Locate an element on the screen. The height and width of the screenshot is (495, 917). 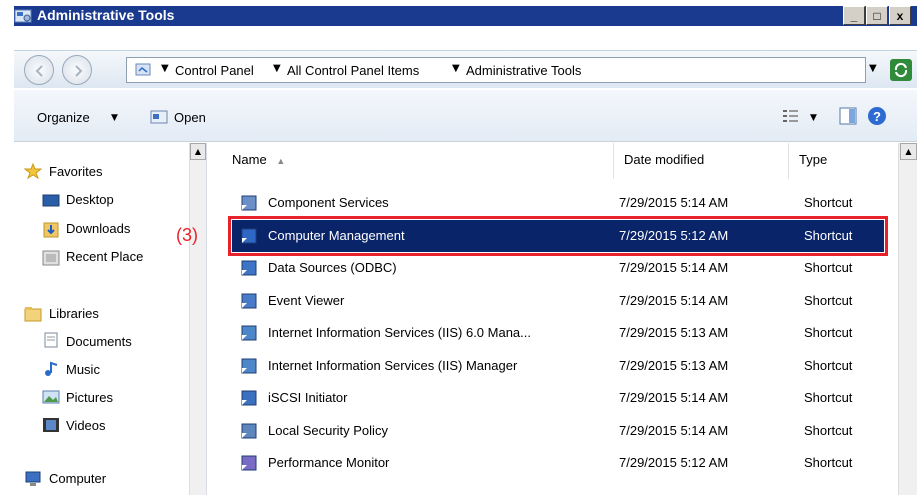
help-icon: ? is located at coordinates (877, 116).